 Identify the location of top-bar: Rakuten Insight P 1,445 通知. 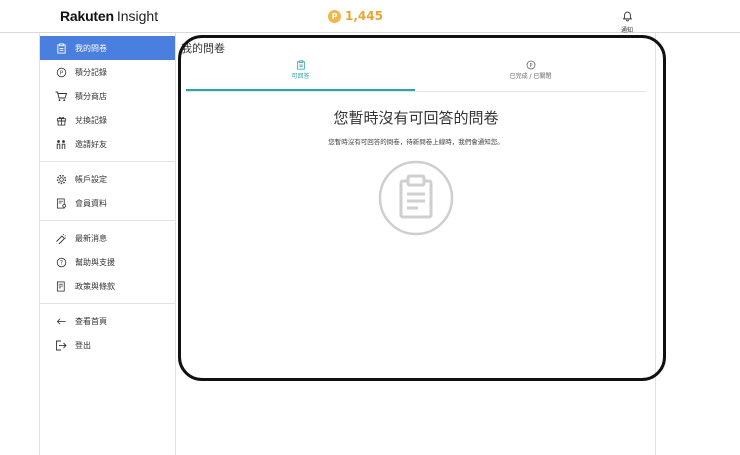
(370, 17).